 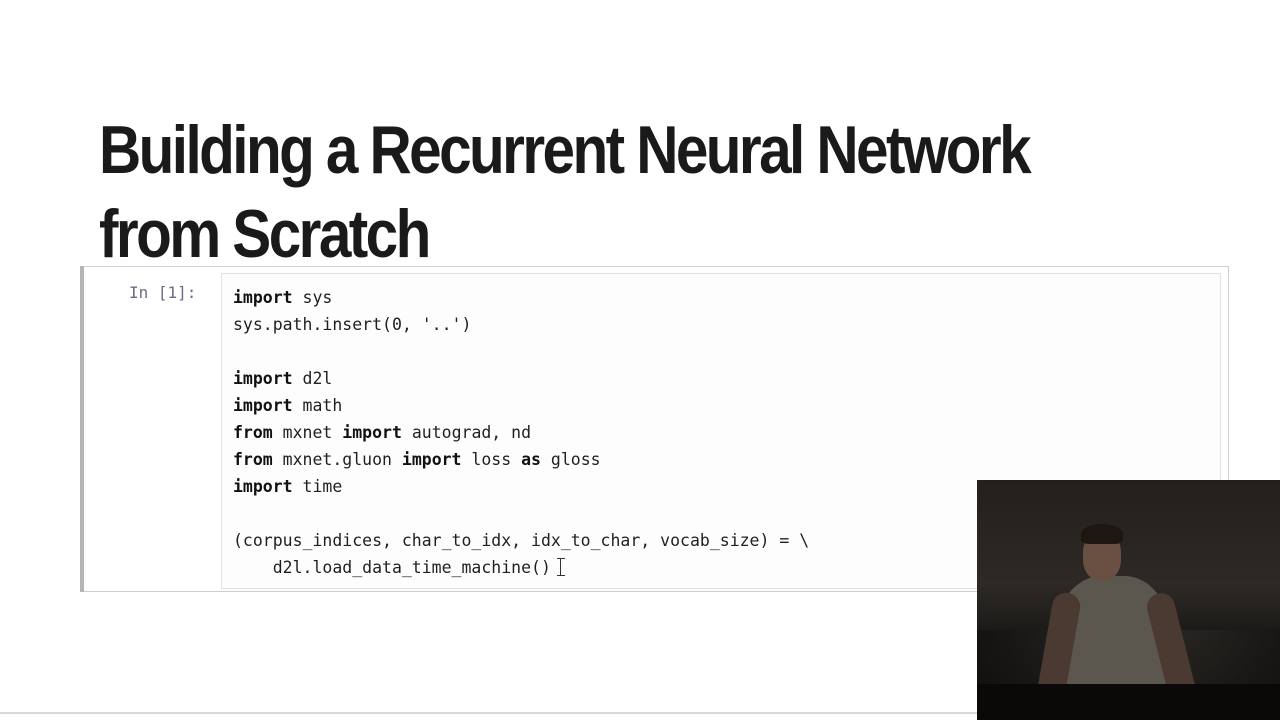 What do you see at coordinates (570, 459) in the screenshot?
I see `code-text: gloss` at bounding box center [570, 459].